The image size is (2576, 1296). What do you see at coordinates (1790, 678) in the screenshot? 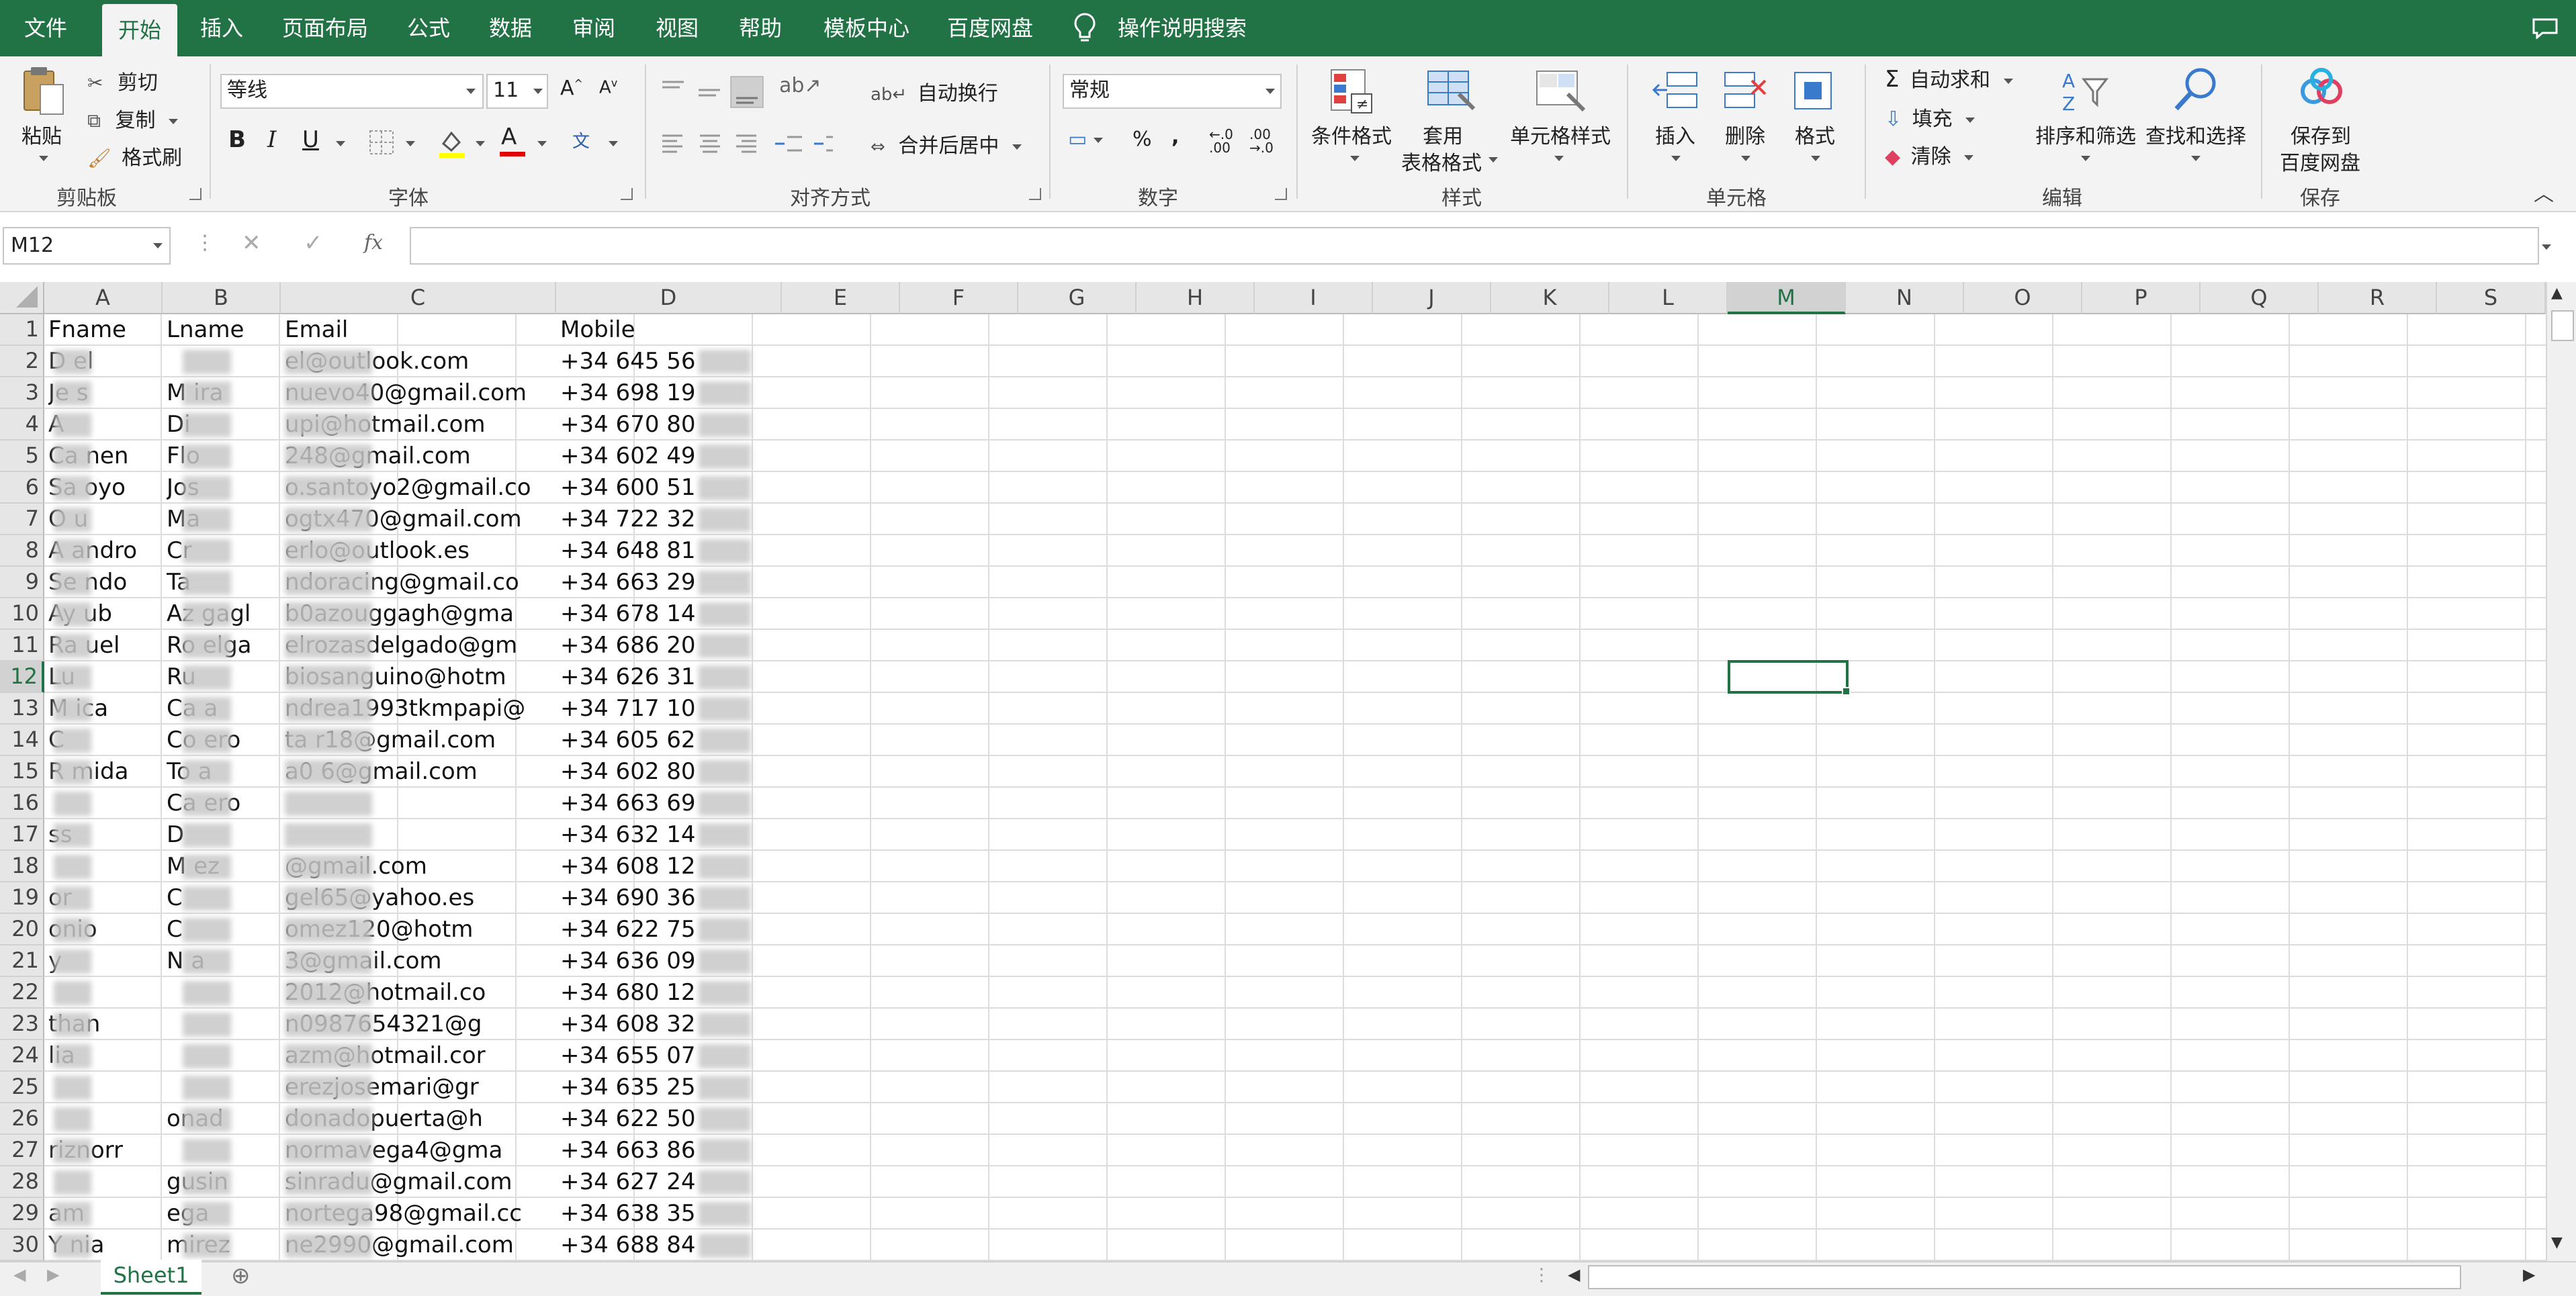
I see `selected-cell-M12` at bounding box center [1790, 678].